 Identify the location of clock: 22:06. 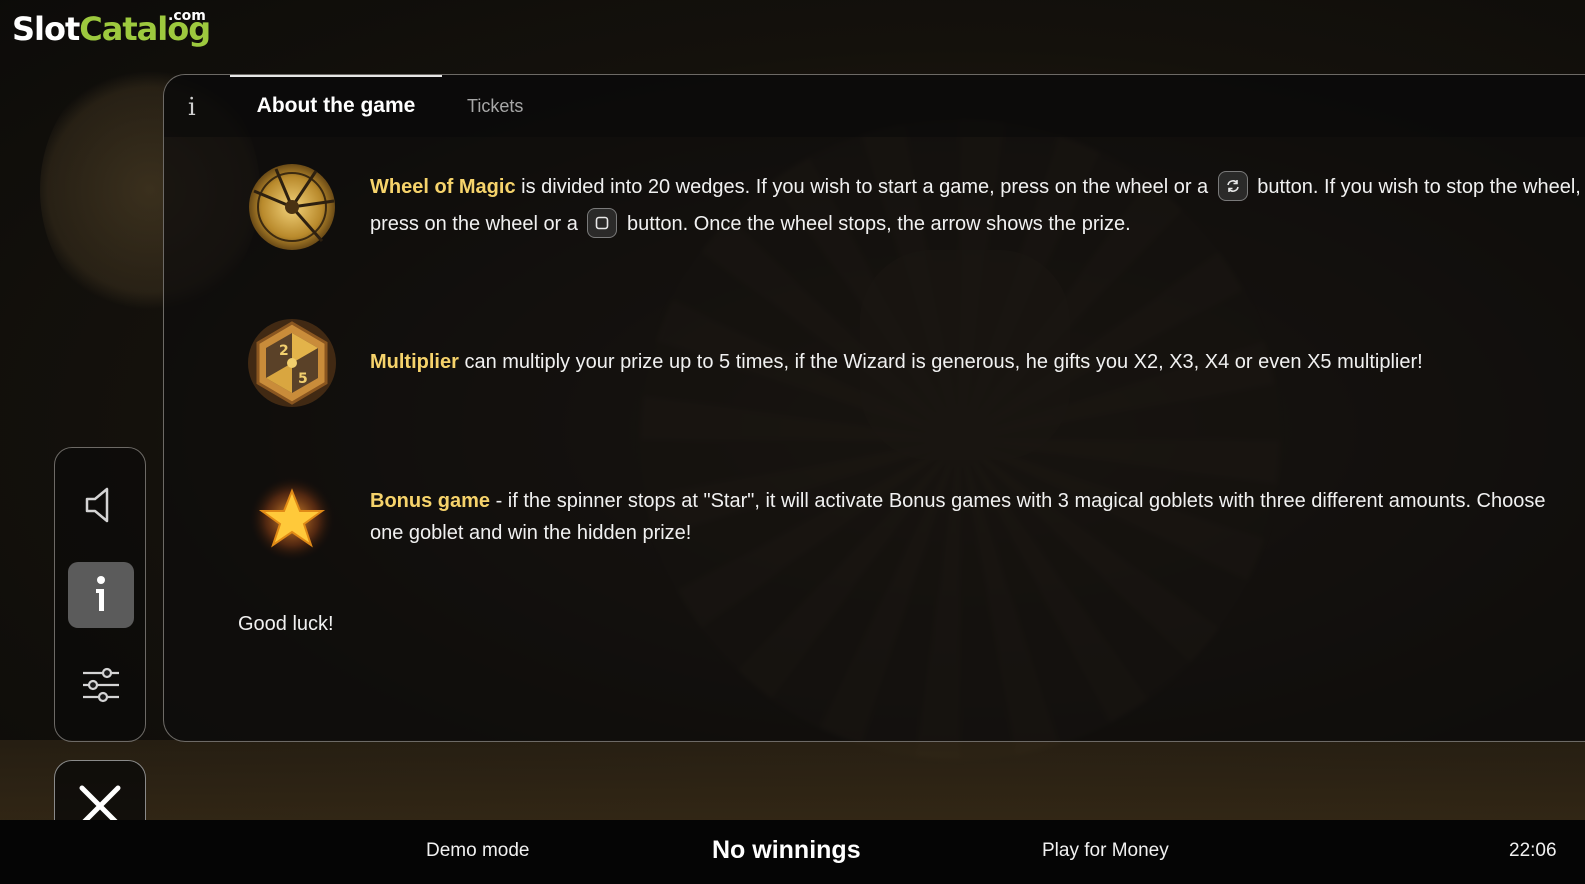
(1533, 850).